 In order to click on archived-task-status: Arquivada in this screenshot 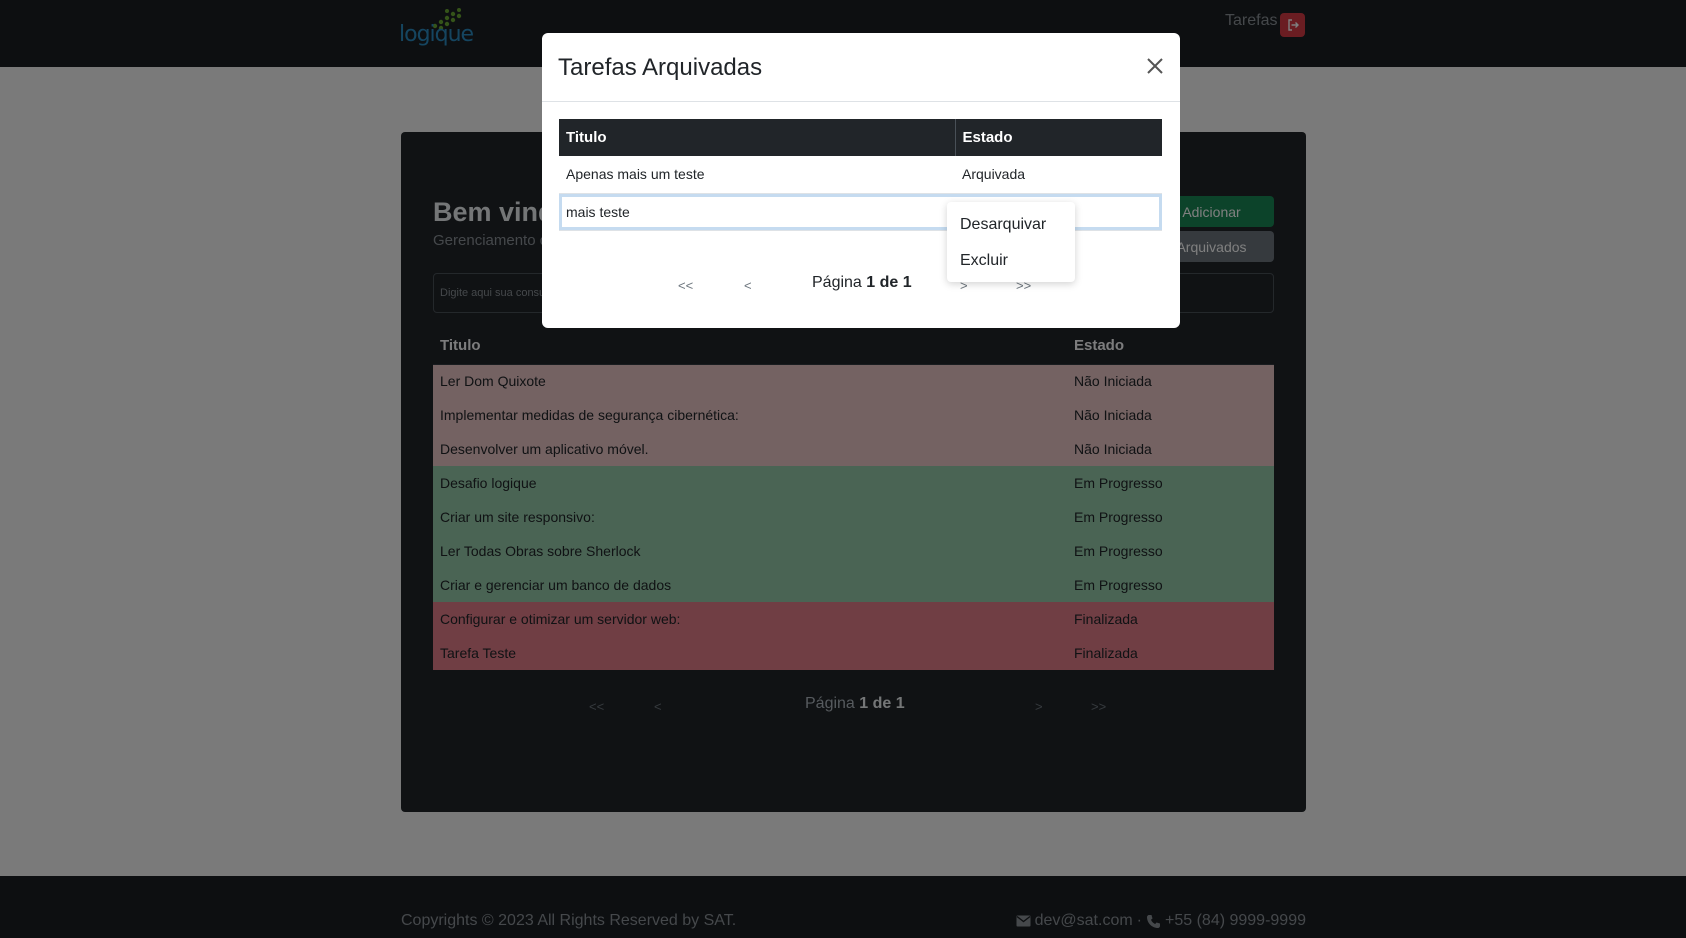, I will do `click(1058, 175)`.